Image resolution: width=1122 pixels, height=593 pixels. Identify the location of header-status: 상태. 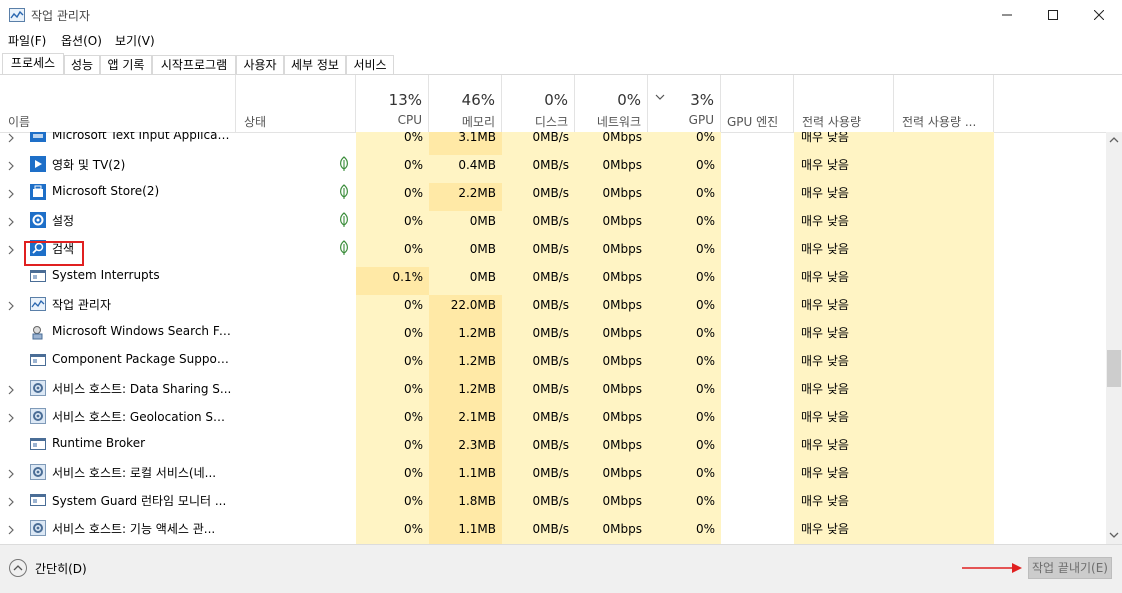
(296, 103).